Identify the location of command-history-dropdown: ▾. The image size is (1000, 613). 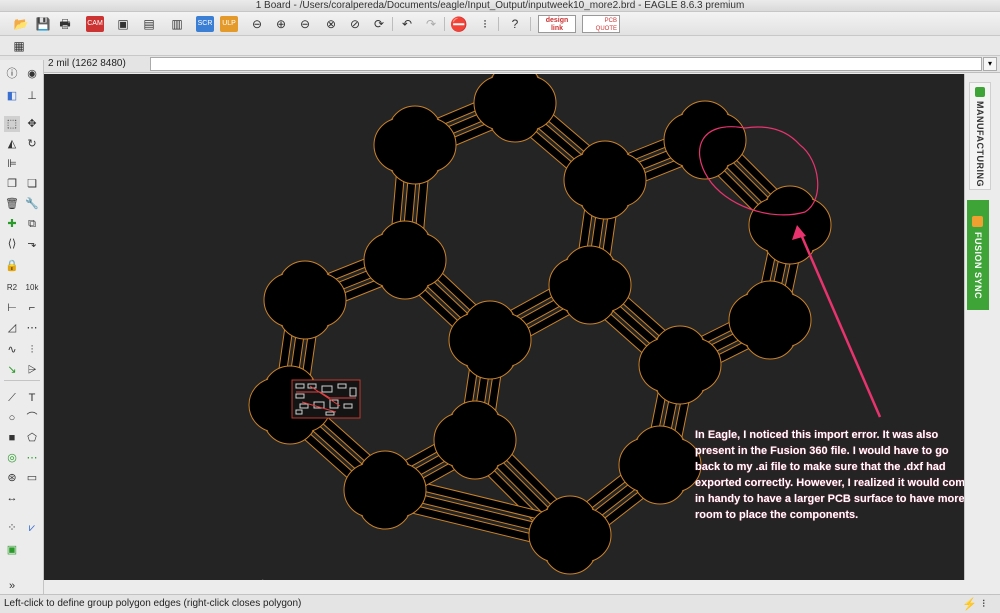
(990, 64).